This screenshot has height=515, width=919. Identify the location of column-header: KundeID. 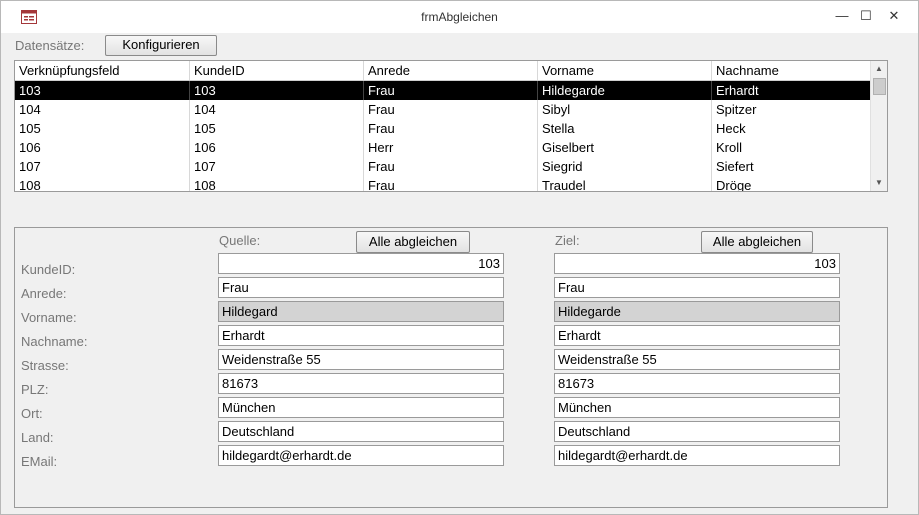
(277, 70).